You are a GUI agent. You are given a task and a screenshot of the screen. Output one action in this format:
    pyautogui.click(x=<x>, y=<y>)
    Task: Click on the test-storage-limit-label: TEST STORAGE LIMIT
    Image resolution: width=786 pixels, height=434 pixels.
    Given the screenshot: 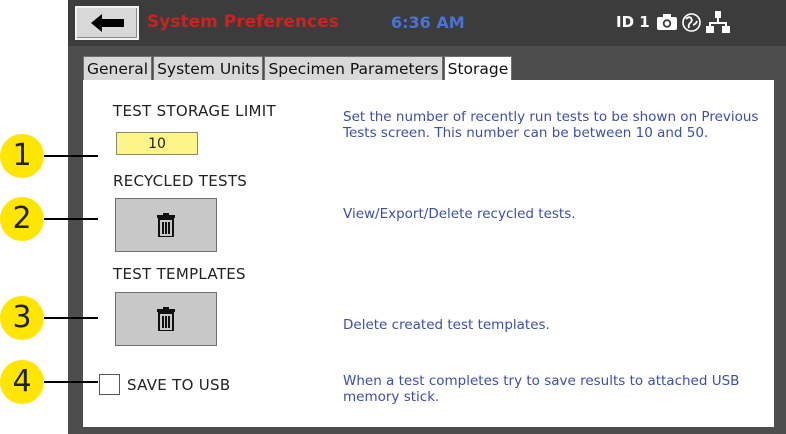 What is the action you would take?
    pyautogui.click(x=194, y=111)
    